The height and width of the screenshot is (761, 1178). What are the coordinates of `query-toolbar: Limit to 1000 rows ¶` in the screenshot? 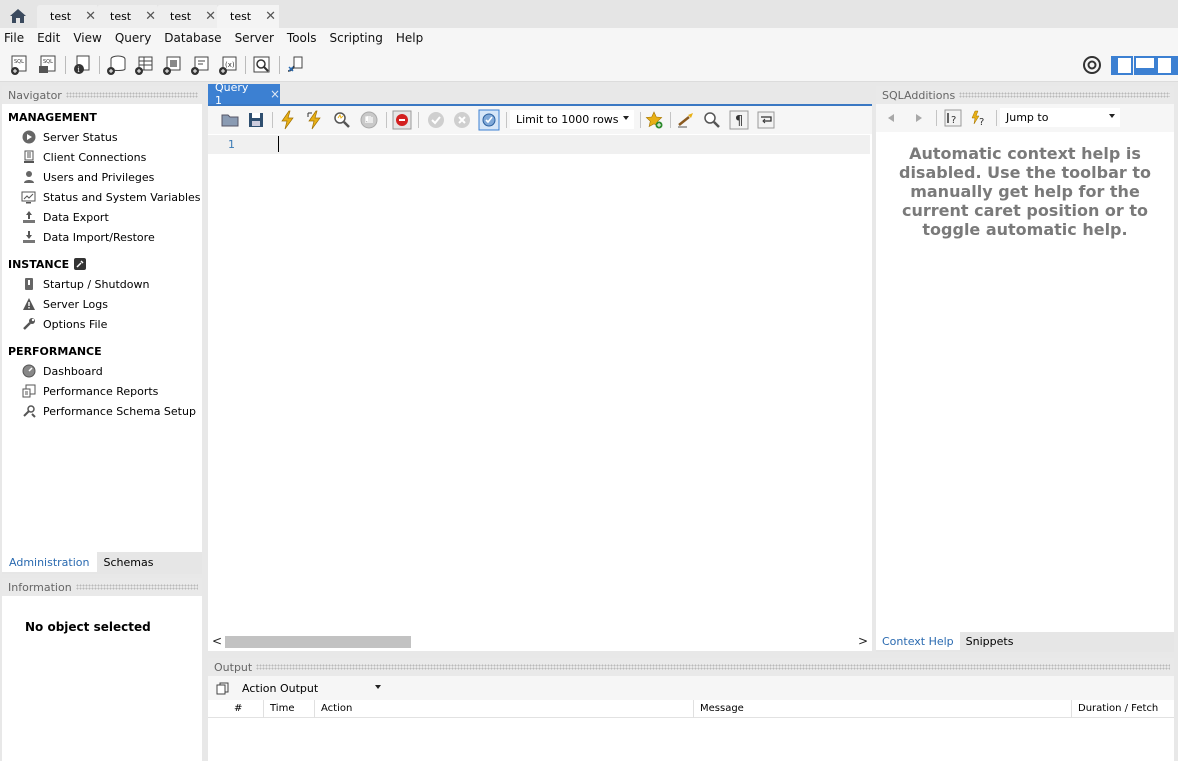 It's located at (540, 120).